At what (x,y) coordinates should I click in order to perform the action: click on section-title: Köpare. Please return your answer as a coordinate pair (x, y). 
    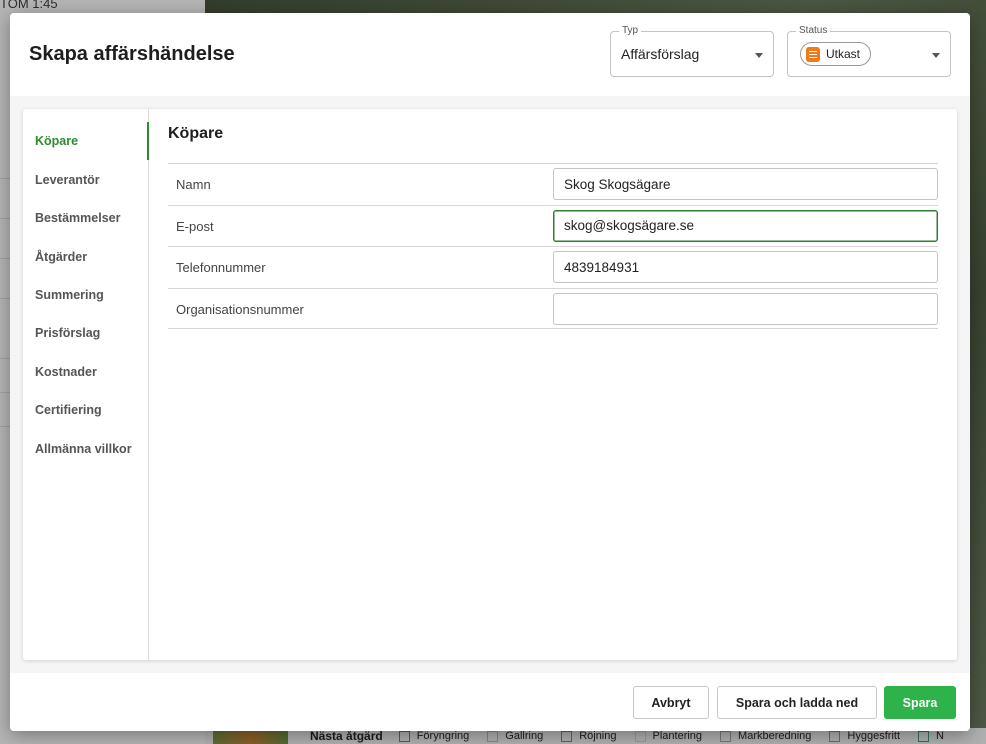
    Looking at the image, I should click on (196, 133).